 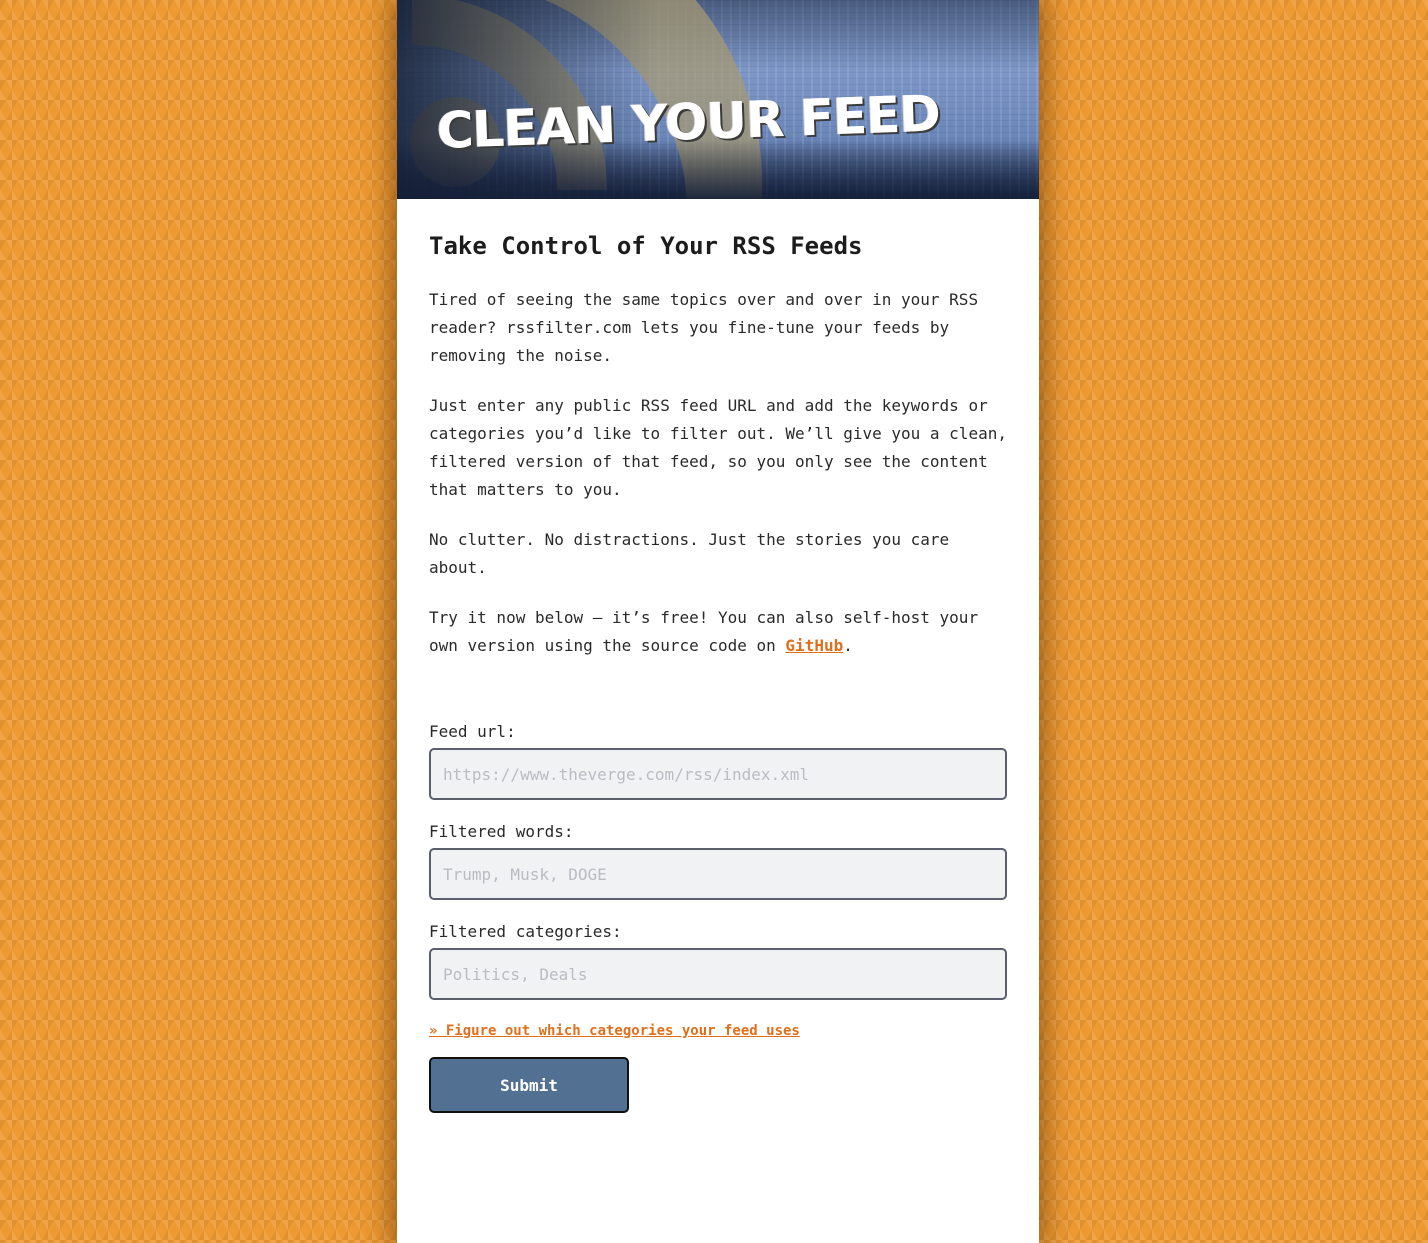 I want to click on feed-url-input, so click(x=718, y=774).